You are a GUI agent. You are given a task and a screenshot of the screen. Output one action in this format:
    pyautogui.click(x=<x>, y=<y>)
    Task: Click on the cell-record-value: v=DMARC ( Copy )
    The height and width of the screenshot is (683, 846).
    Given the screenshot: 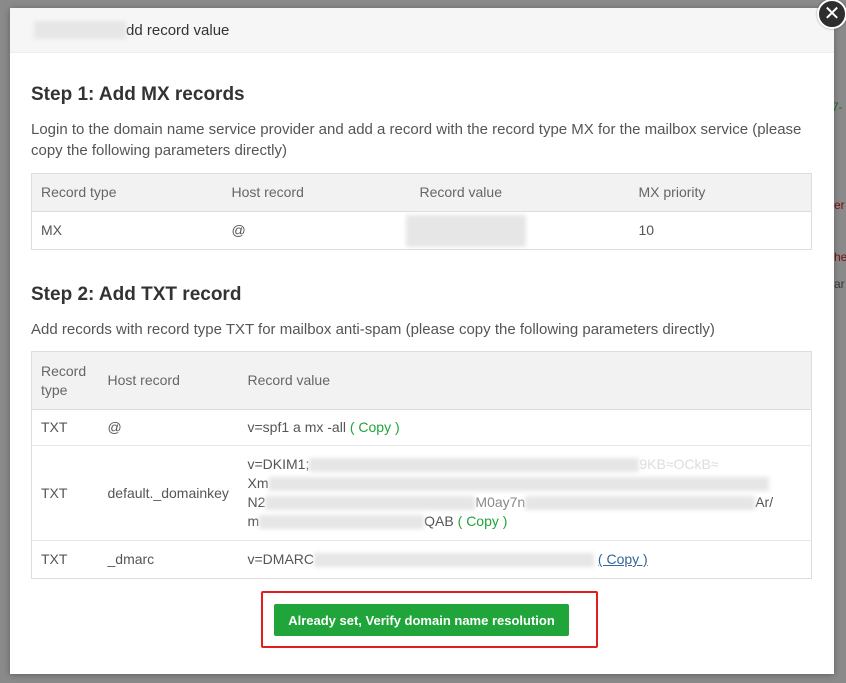 What is the action you would take?
    pyautogui.click(x=525, y=559)
    